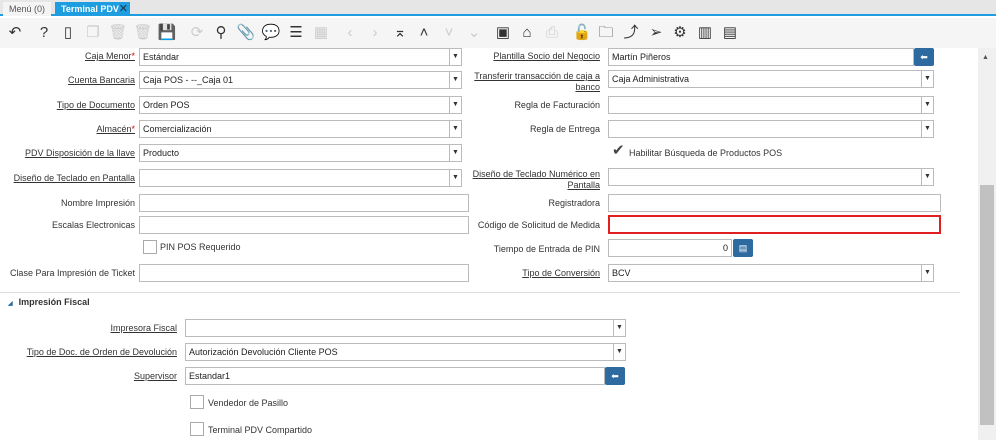 Image resolution: width=996 pixels, height=440 pixels. I want to click on transferir-label: Transferir transacción de caja a banco, so click(530, 82).